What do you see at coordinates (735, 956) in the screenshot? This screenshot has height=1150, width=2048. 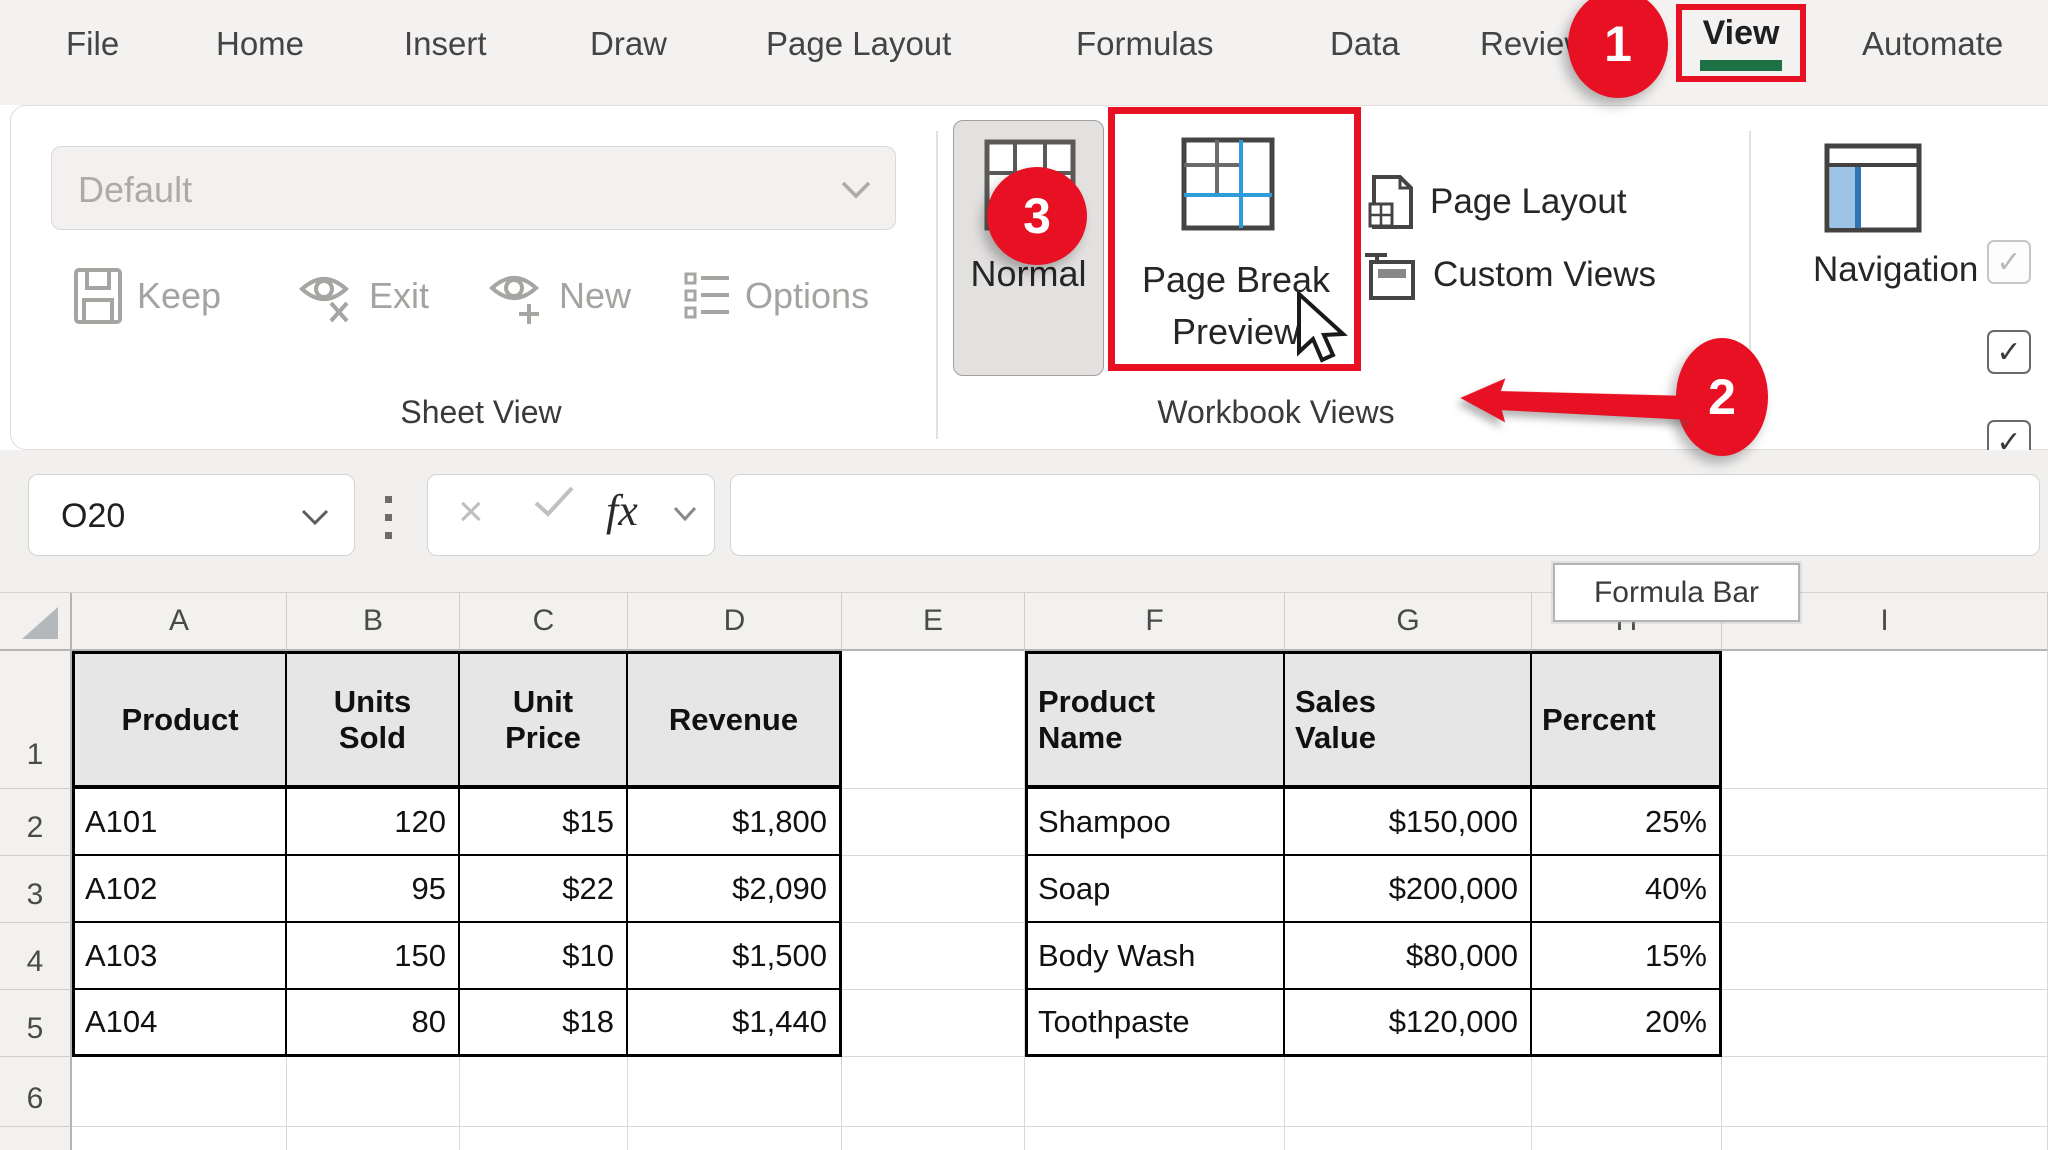 I see `cell-D4: $1,500` at bounding box center [735, 956].